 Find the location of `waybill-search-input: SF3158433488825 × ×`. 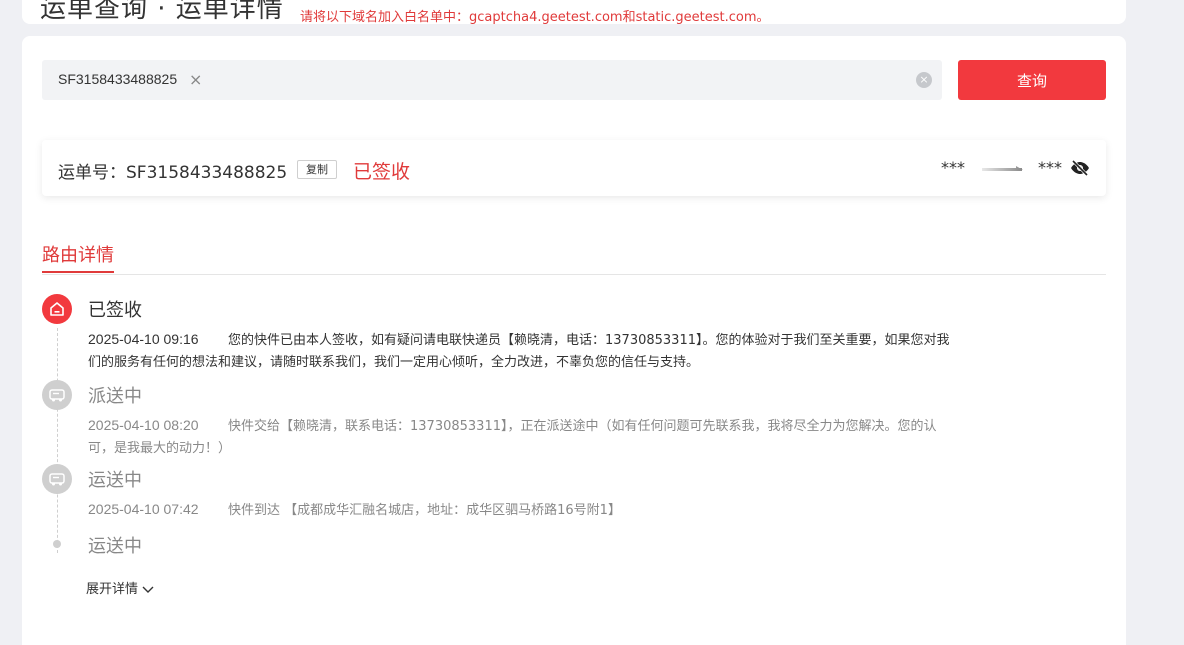

waybill-search-input: SF3158433488825 × × is located at coordinates (492, 80).